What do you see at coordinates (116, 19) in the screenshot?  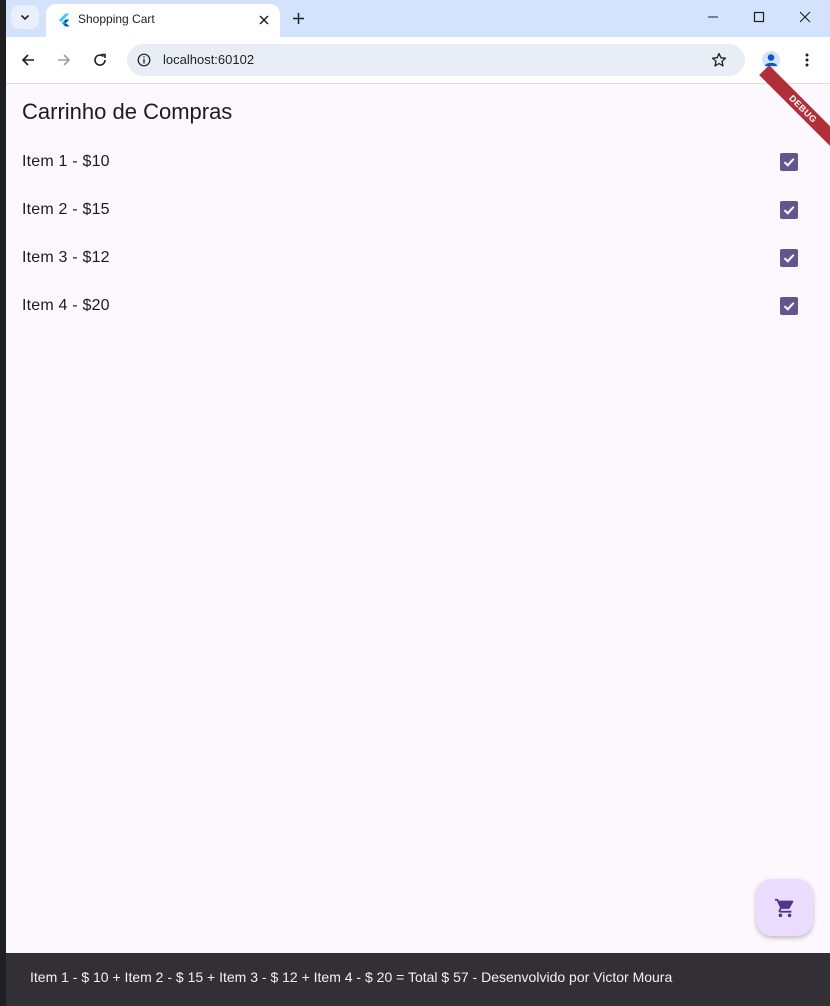 I see `tab-title: Shopping Cart` at bounding box center [116, 19].